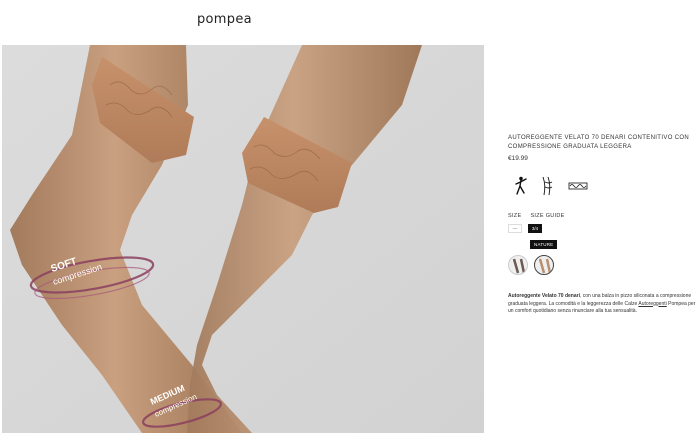  What do you see at coordinates (604, 186) in the screenshot?
I see `feature-icons` at bounding box center [604, 186].